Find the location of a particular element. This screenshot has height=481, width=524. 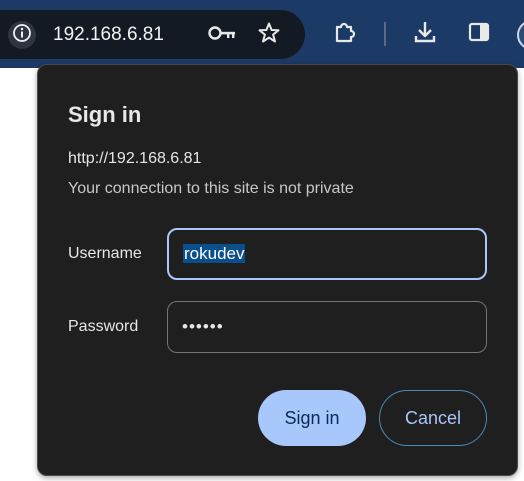

username-field: rokudev is located at coordinates (327, 254).